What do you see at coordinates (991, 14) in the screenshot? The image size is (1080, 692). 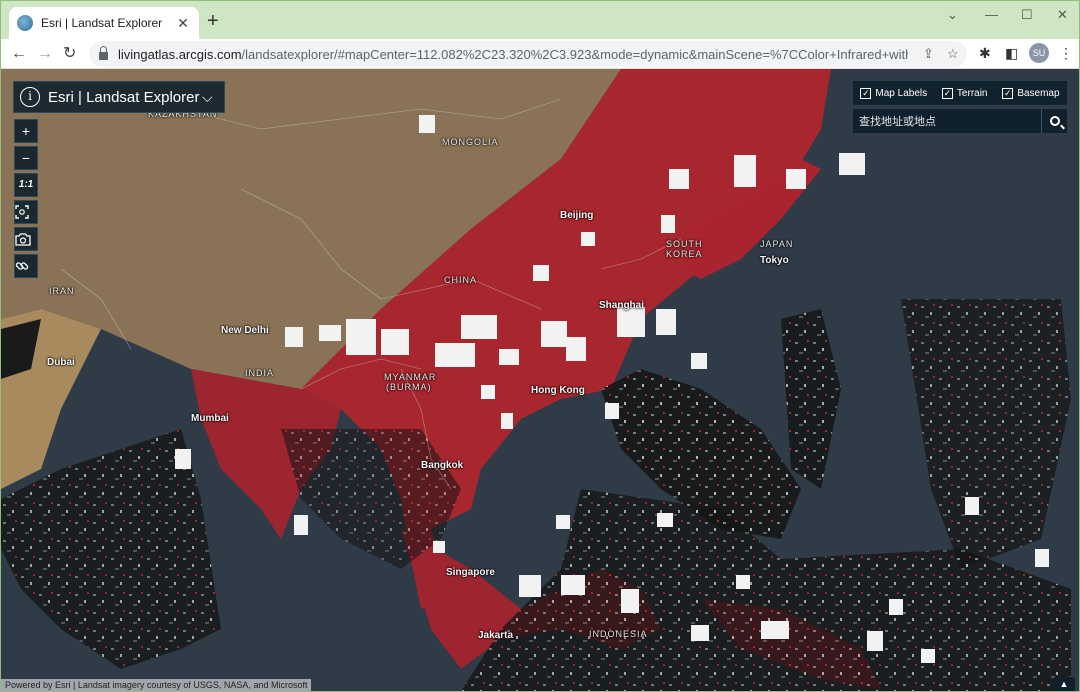 I see `minimize-button: —` at bounding box center [991, 14].